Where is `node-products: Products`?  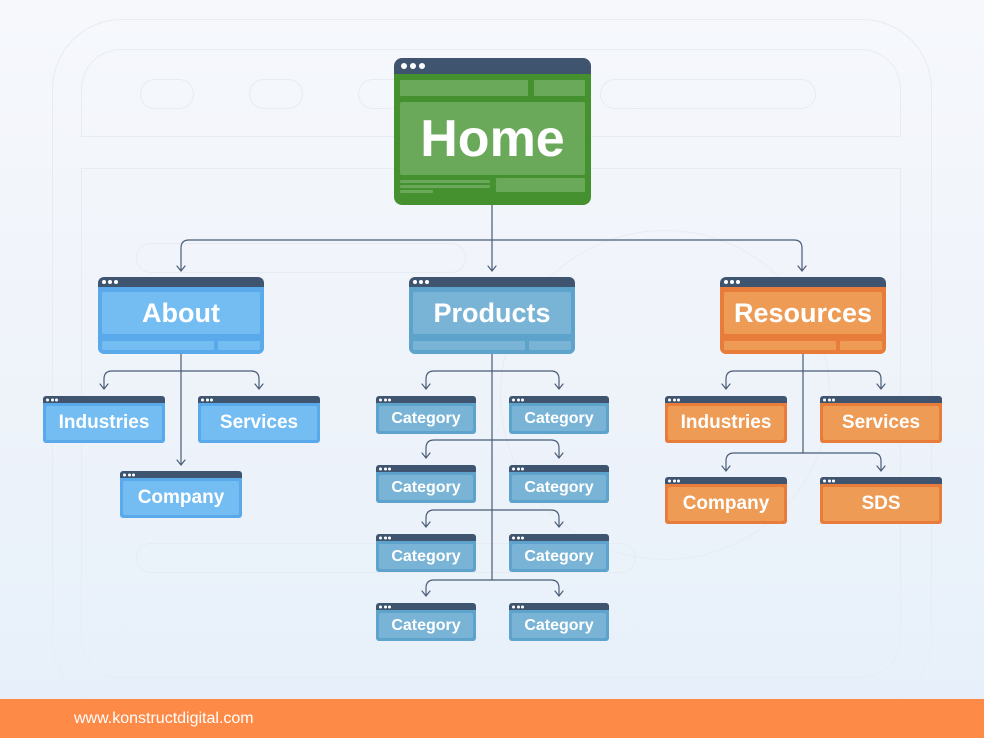
node-products: Products is located at coordinates (492, 315).